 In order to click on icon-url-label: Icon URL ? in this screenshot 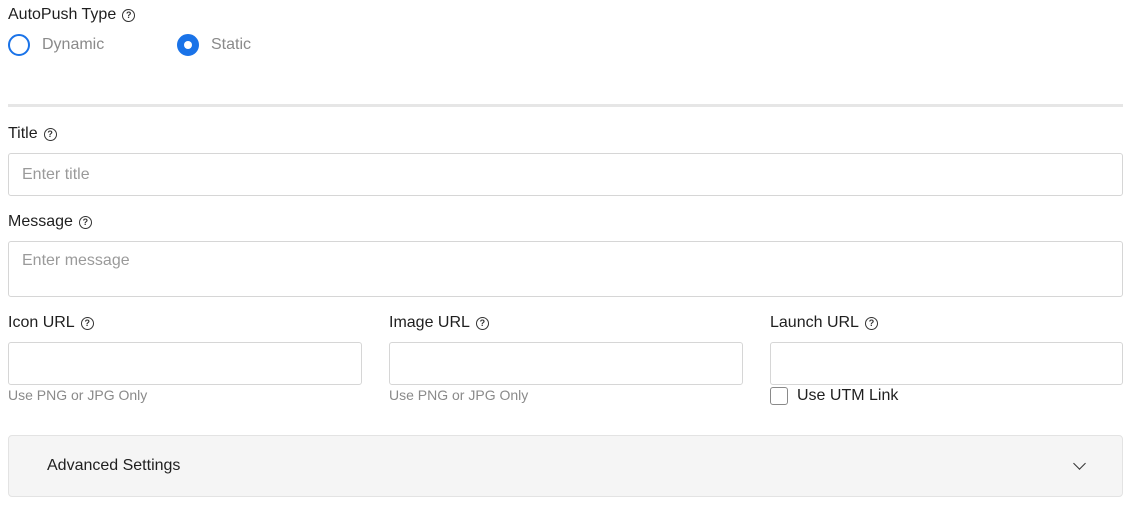, I will do `click(51, 323)`.